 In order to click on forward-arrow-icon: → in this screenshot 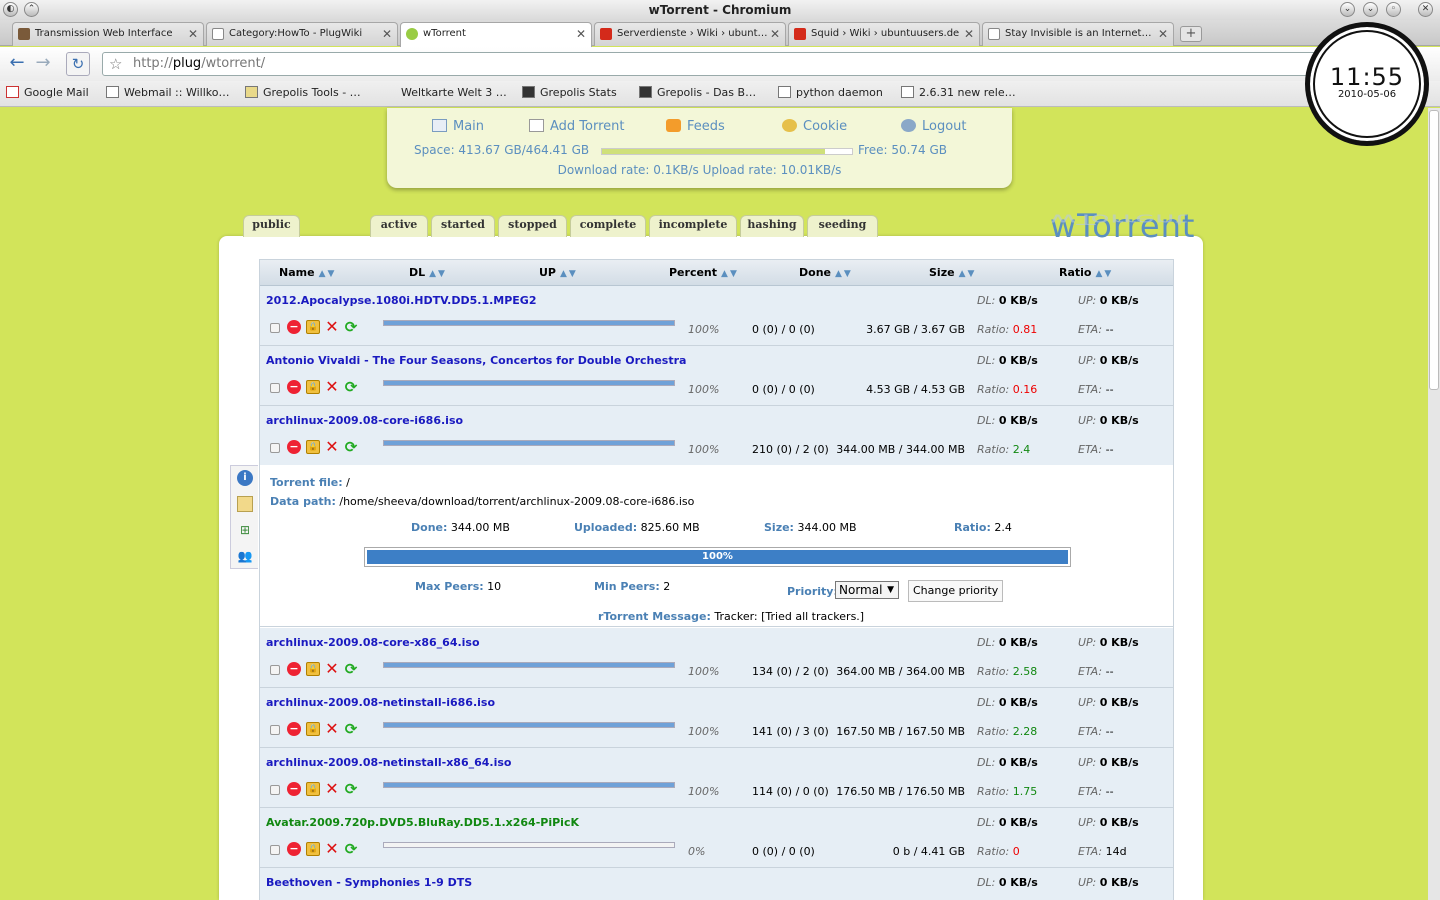, I will do `click(43, 64)`.